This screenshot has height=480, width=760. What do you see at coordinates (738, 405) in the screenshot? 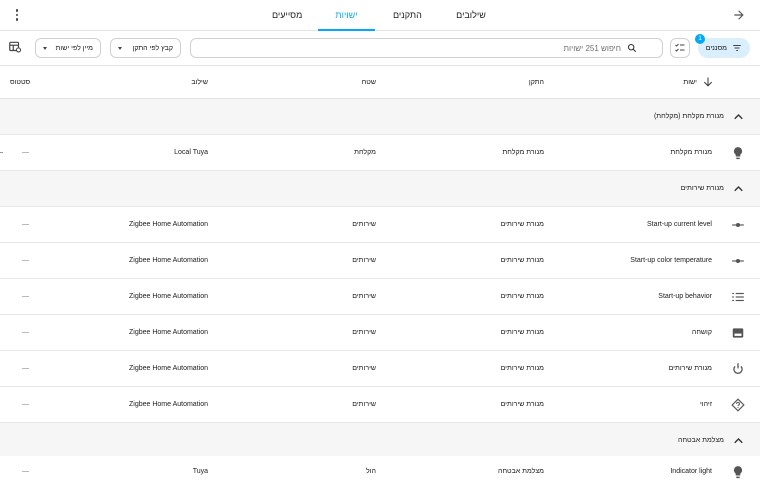
I see `help-rhombus-icon` at bounding box center [738, 405].